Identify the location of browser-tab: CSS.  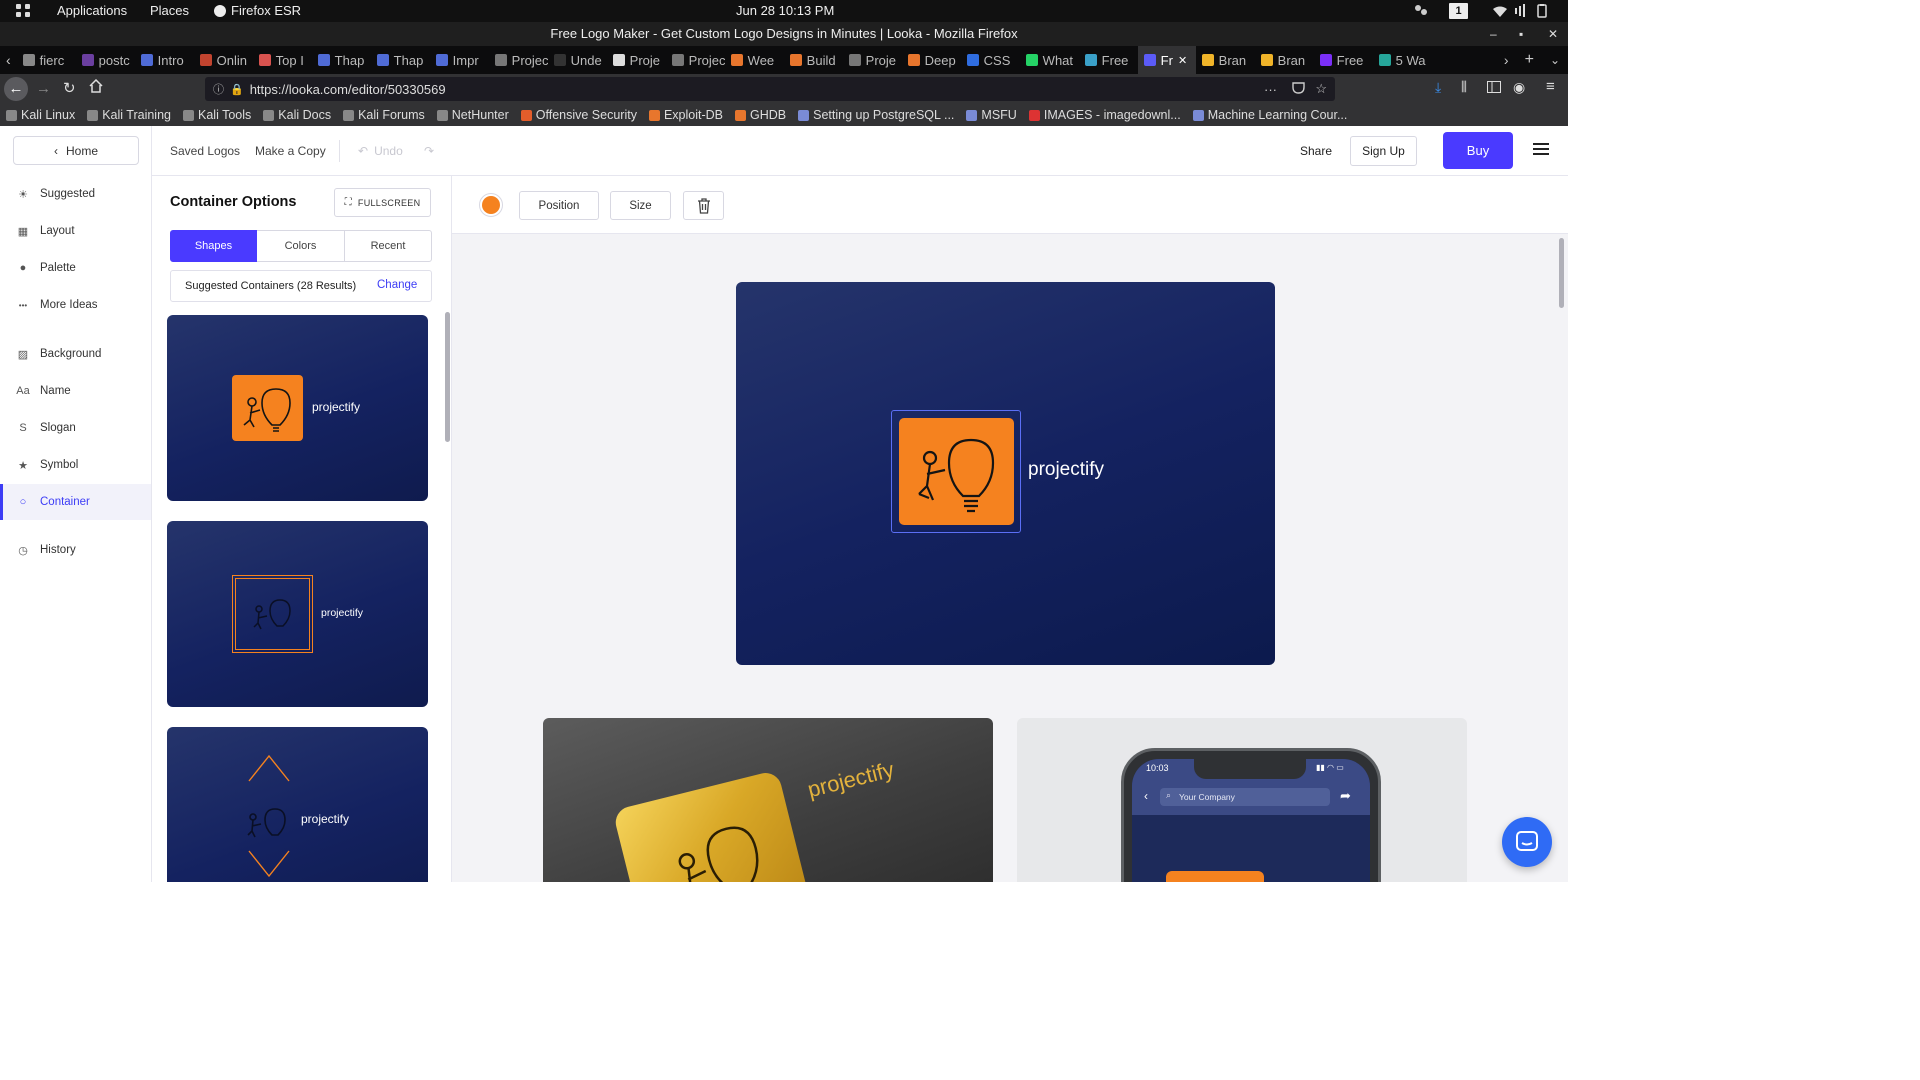
(990, 60).